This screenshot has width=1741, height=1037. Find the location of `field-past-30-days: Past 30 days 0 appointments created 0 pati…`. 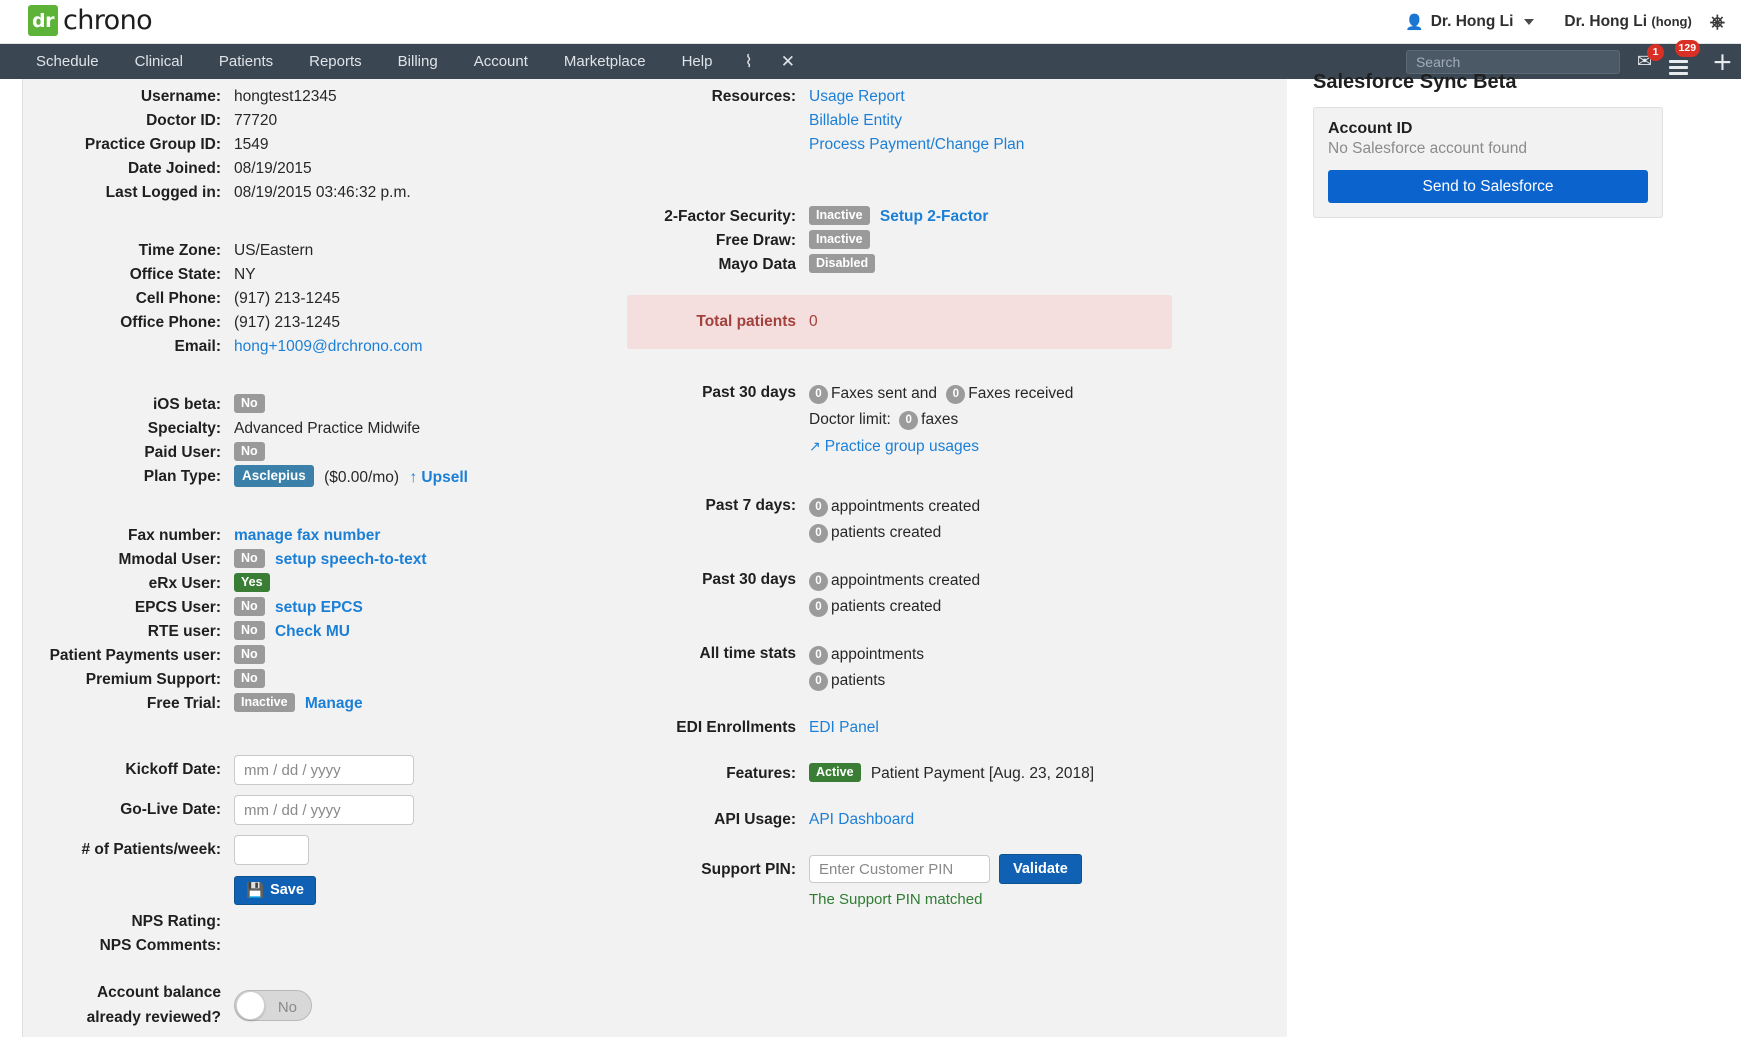

field-past-30-days: Past 30 days 0 appointments created 0 pati… is located at coordinates (903, 594).